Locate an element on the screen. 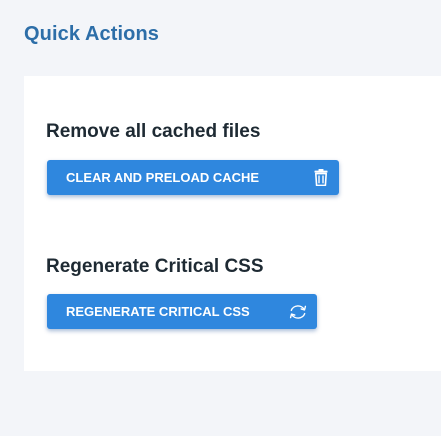  clear-preload-cache-button: CLEAR AND PRELOAD CACHE is located at coordinates (193, 177).